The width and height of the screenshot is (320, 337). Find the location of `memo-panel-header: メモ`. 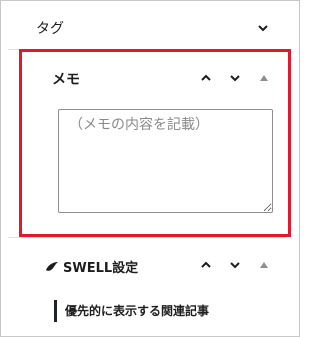

memo-panel-header: メモ is located at coordinates (147, 79).